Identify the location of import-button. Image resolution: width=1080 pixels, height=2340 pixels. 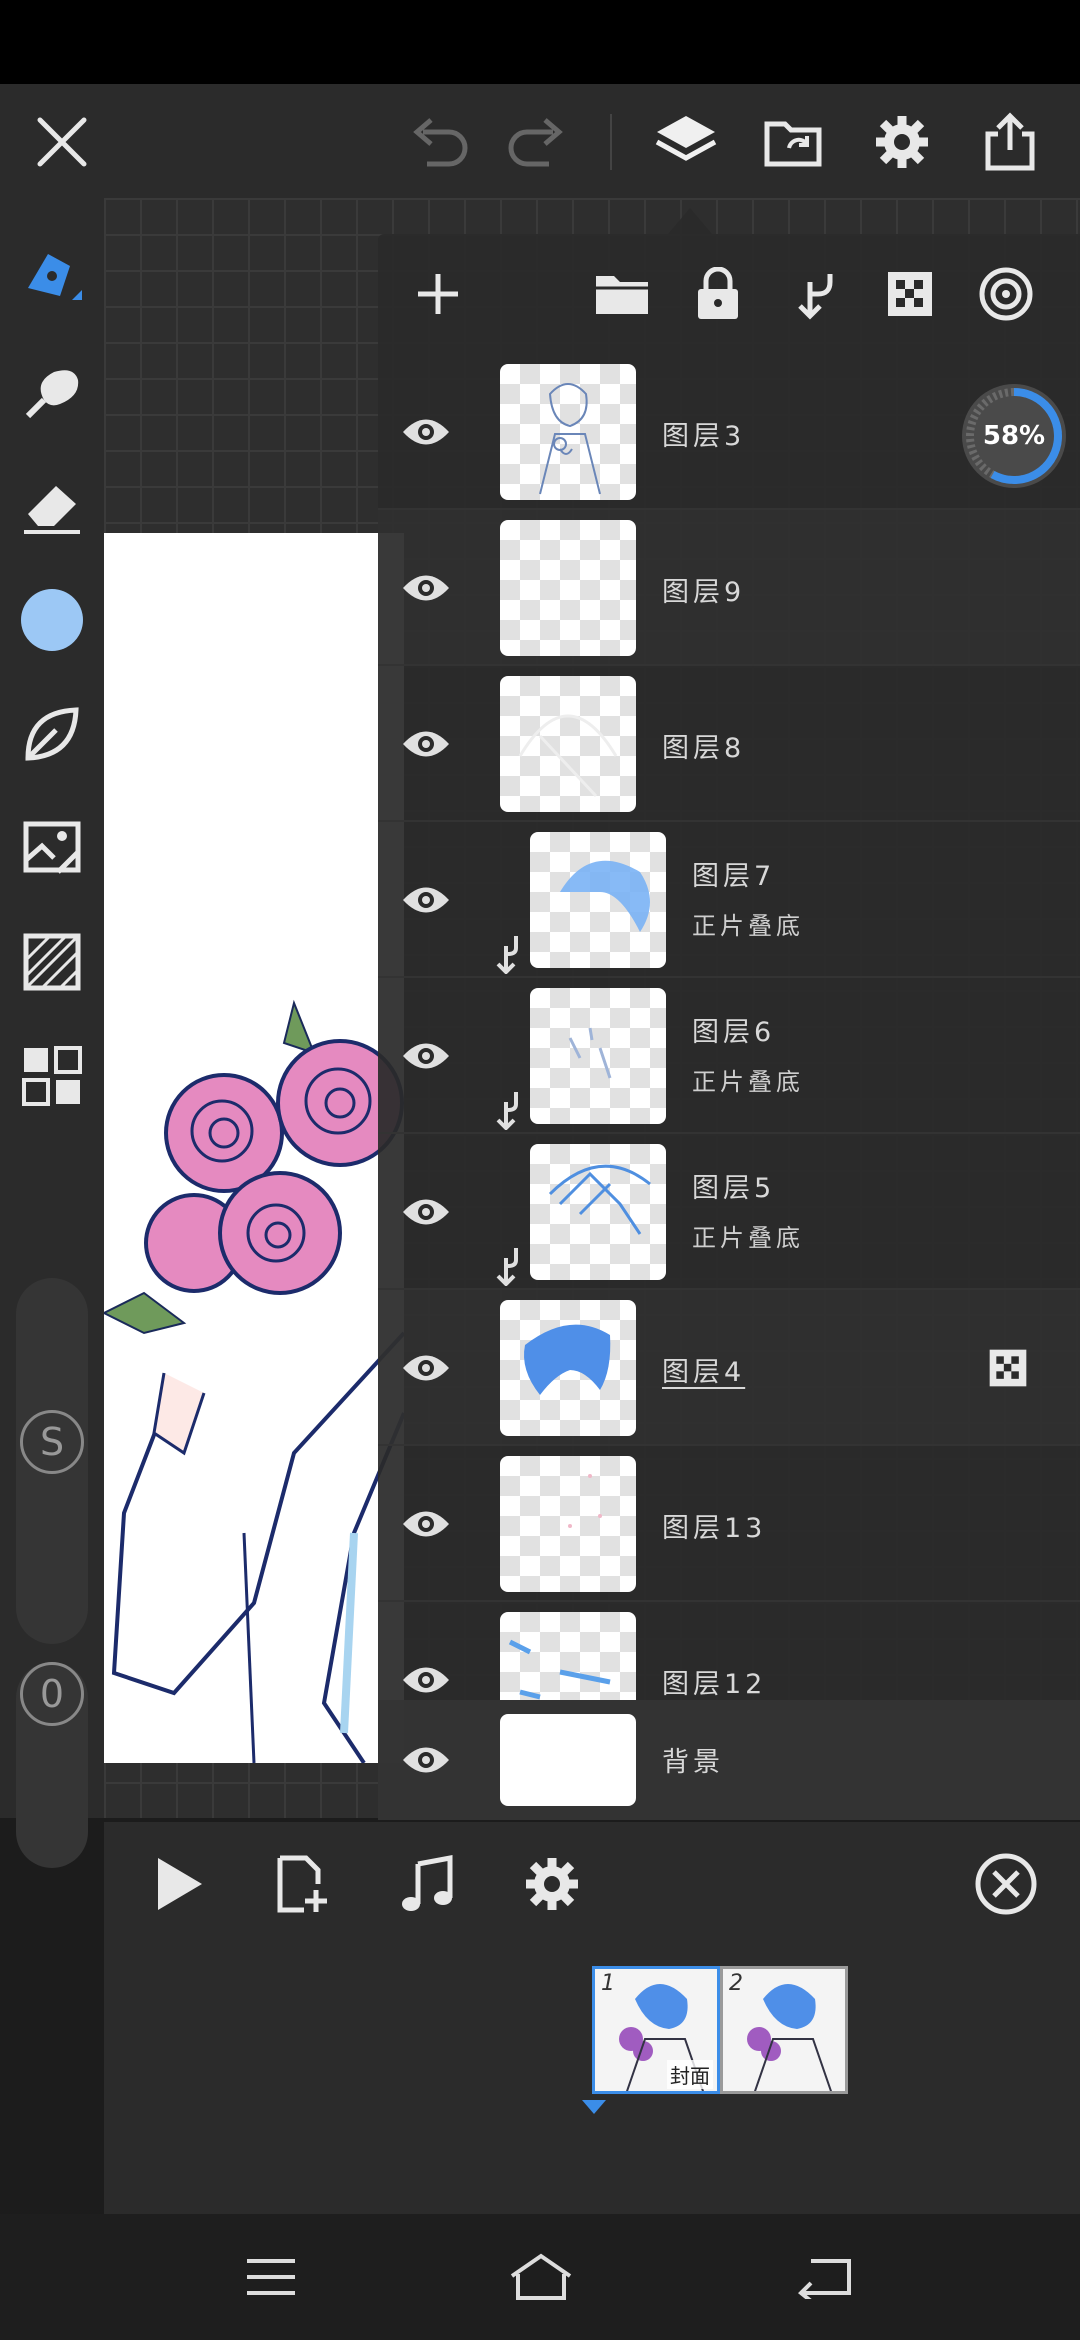
(794, 142).